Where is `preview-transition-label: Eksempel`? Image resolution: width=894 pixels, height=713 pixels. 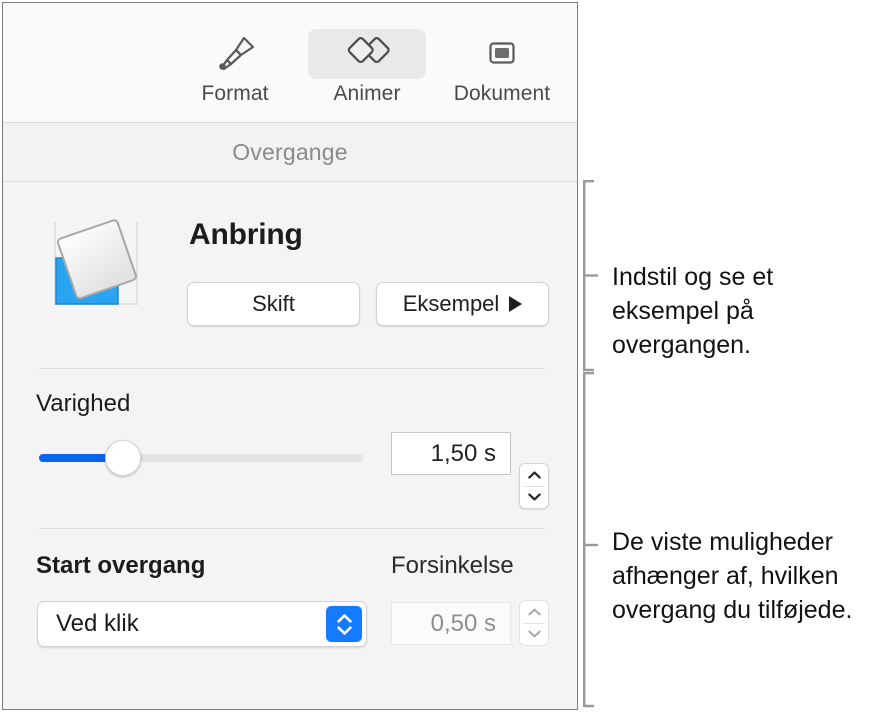 preview-transition-label: Eksempel is located at coordinates (451, 303).